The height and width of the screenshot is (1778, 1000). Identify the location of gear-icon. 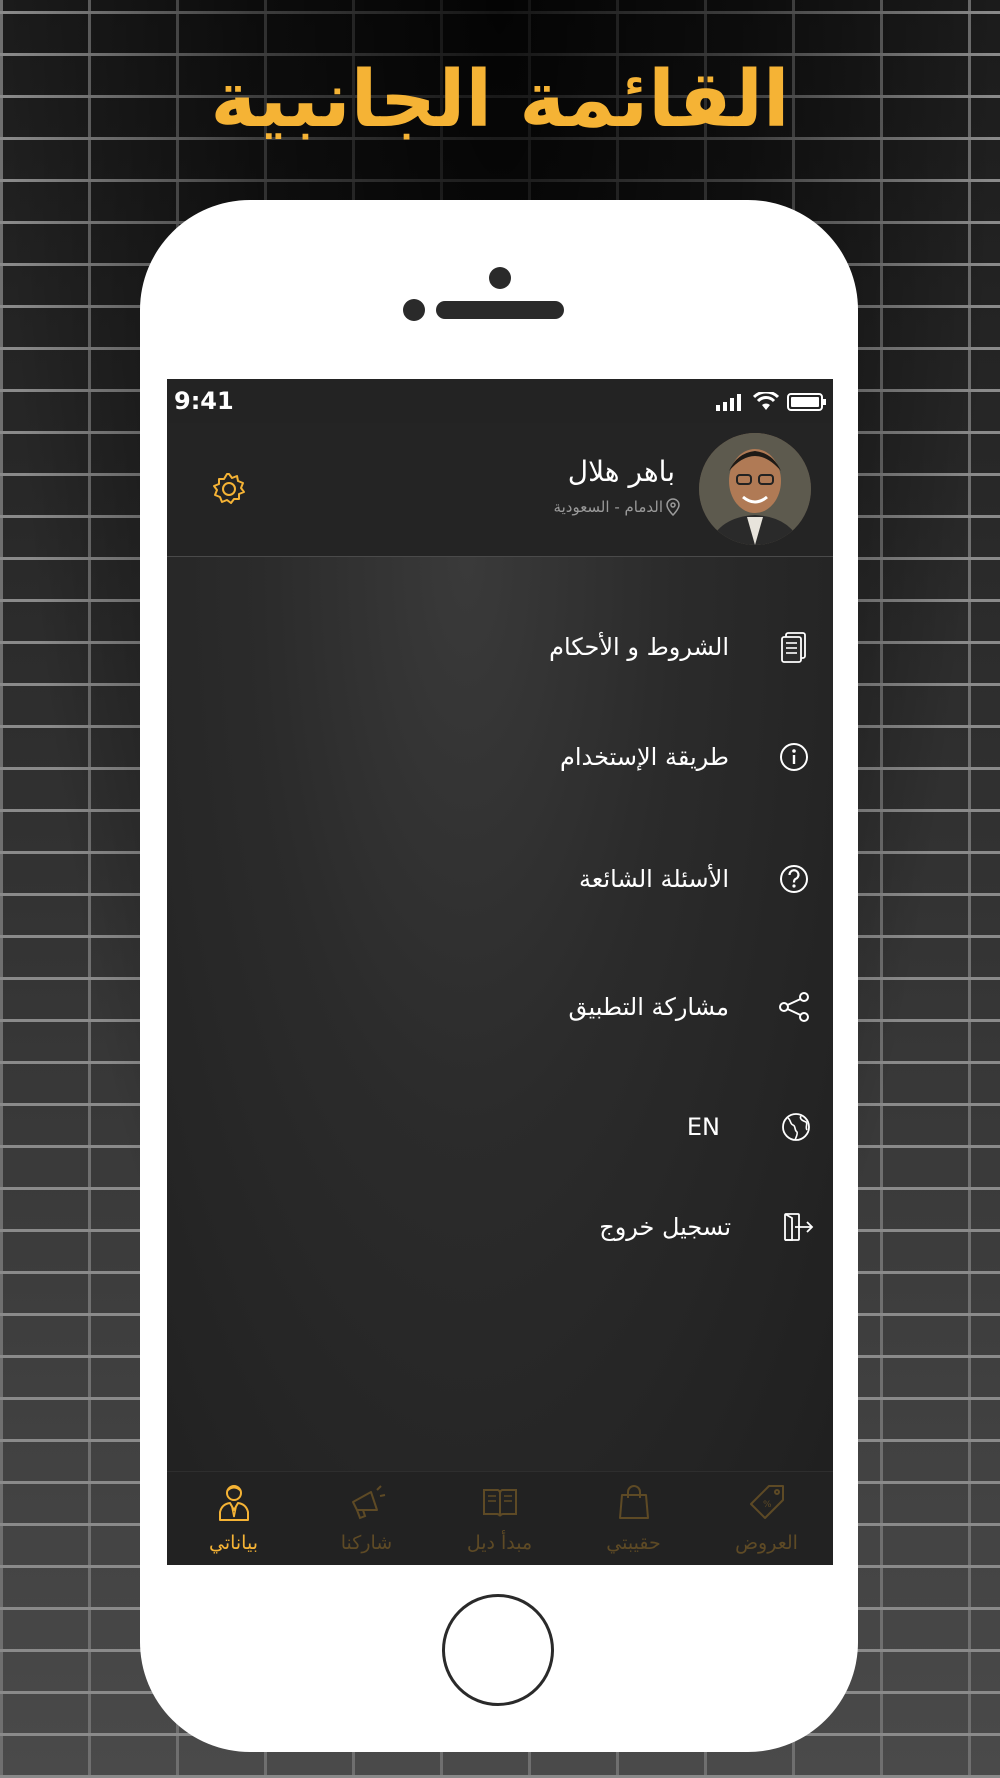
(229, 488).